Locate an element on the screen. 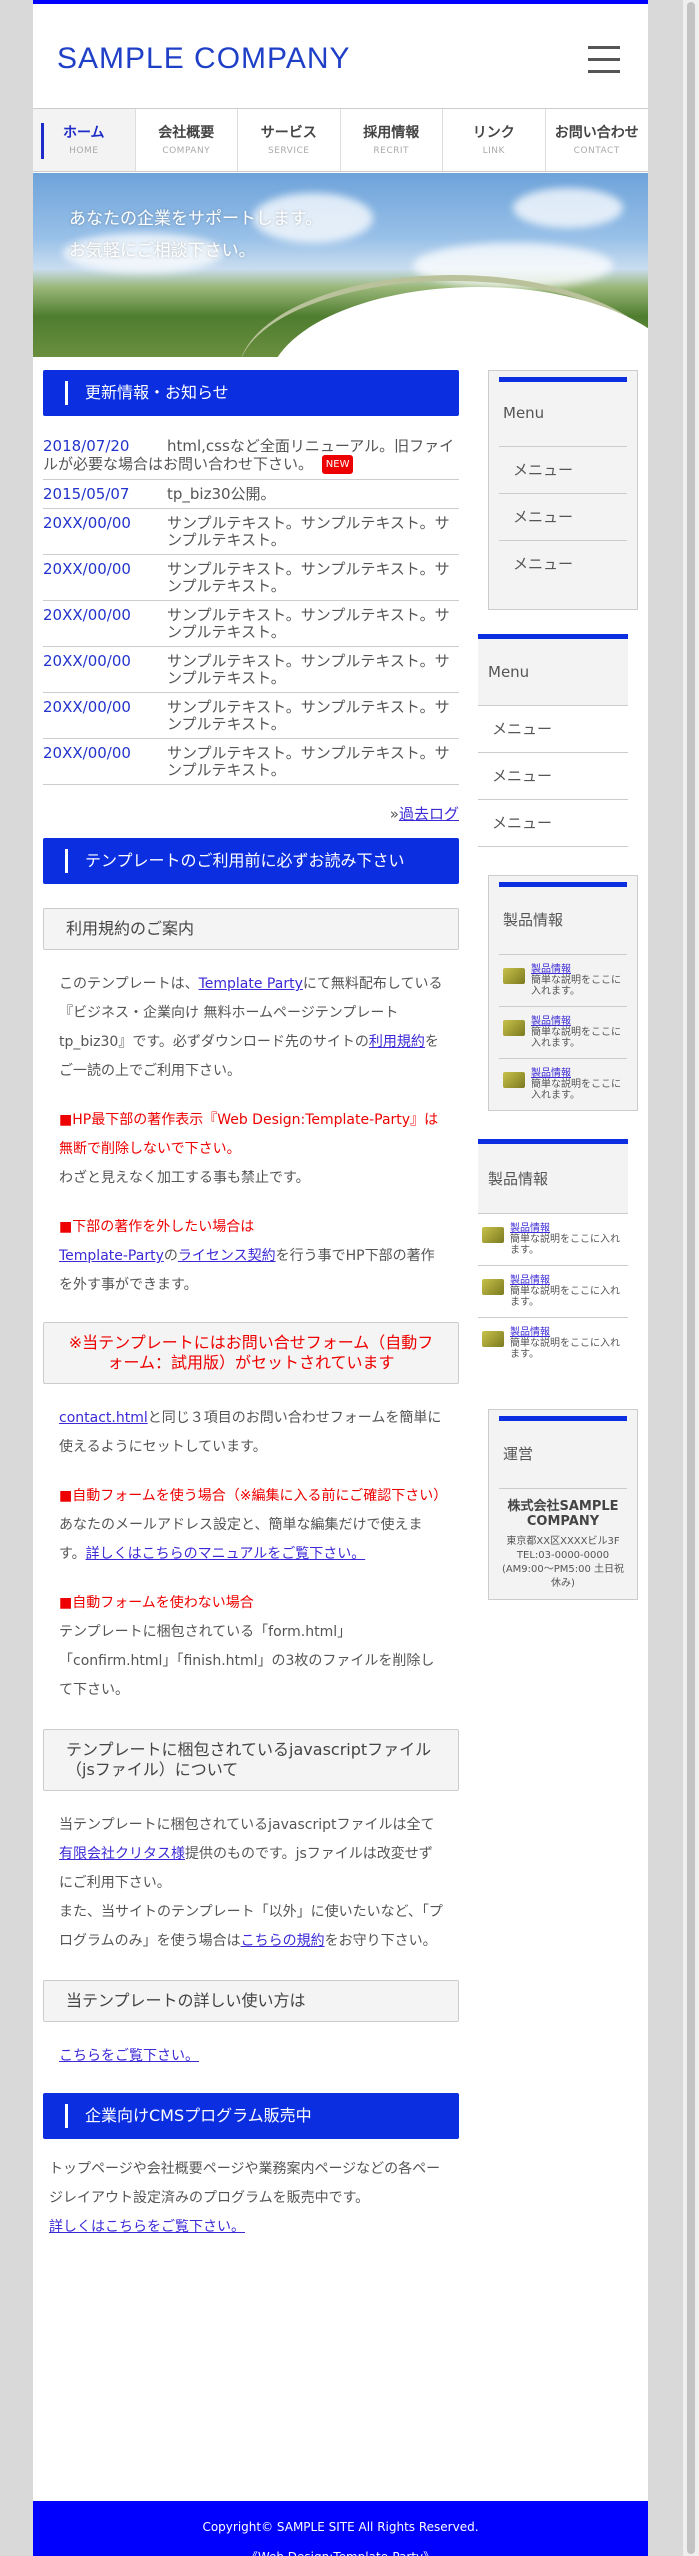 The width and height of the screenshot is (699, 2556). js-terms-link: こちらの規約 is located at coordinates (283, 1941).